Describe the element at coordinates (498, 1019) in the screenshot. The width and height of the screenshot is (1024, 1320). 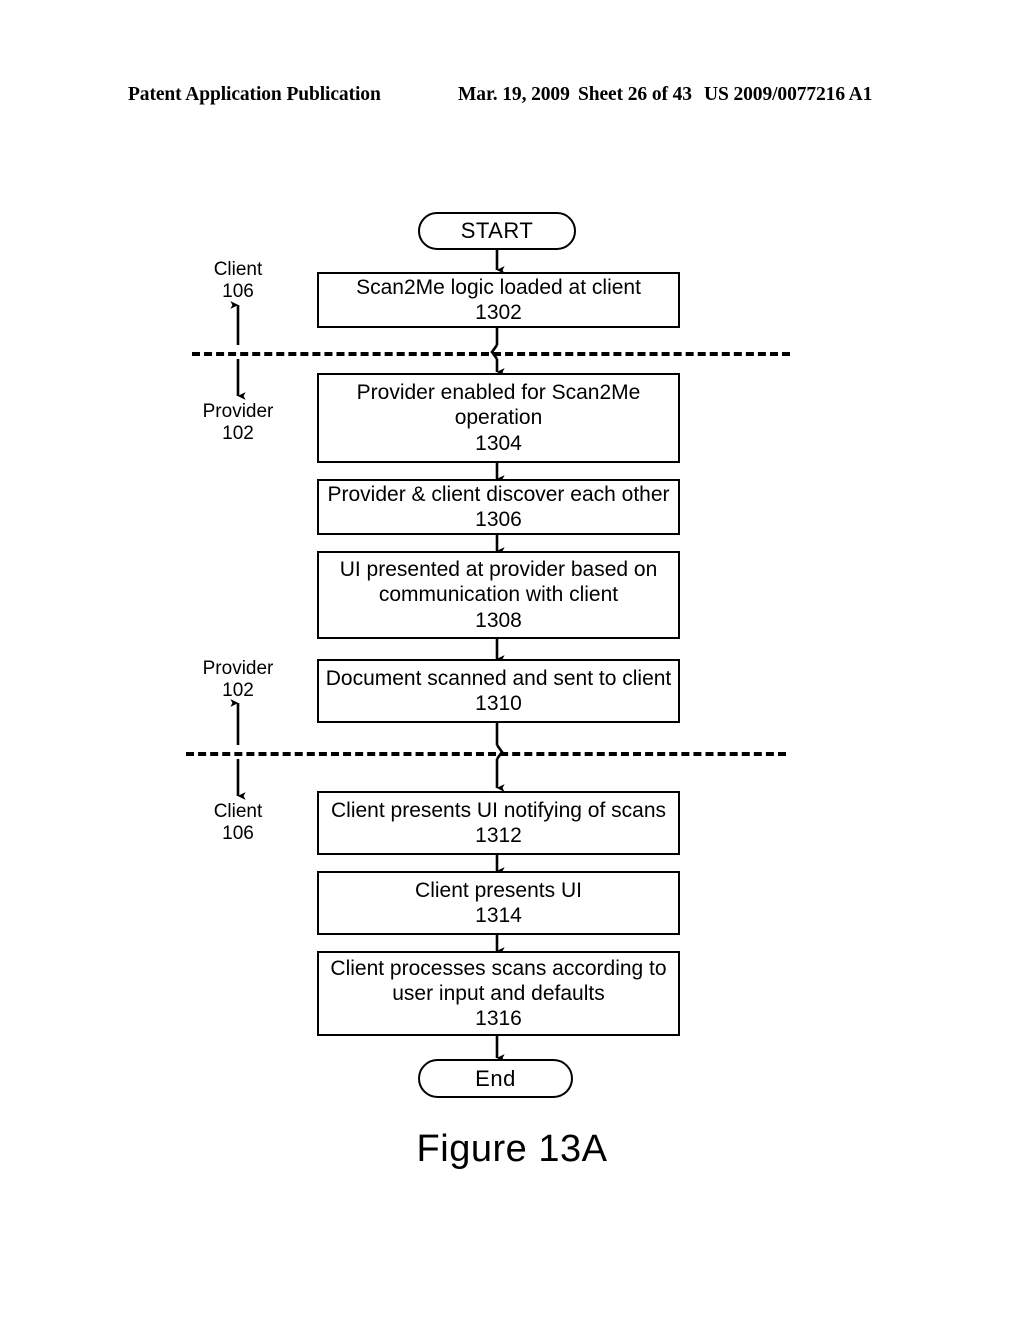
I see `step-reference: 1316` at that location.